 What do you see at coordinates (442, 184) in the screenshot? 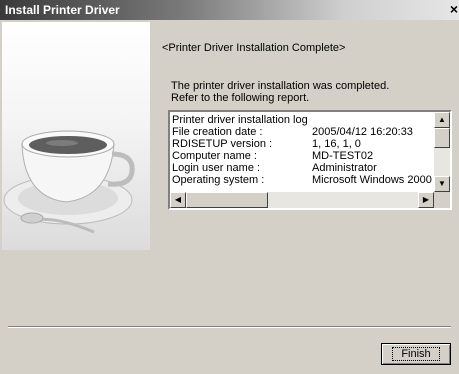
I see `arrow-down-icon: ▼` at bounding box center [442, 184].